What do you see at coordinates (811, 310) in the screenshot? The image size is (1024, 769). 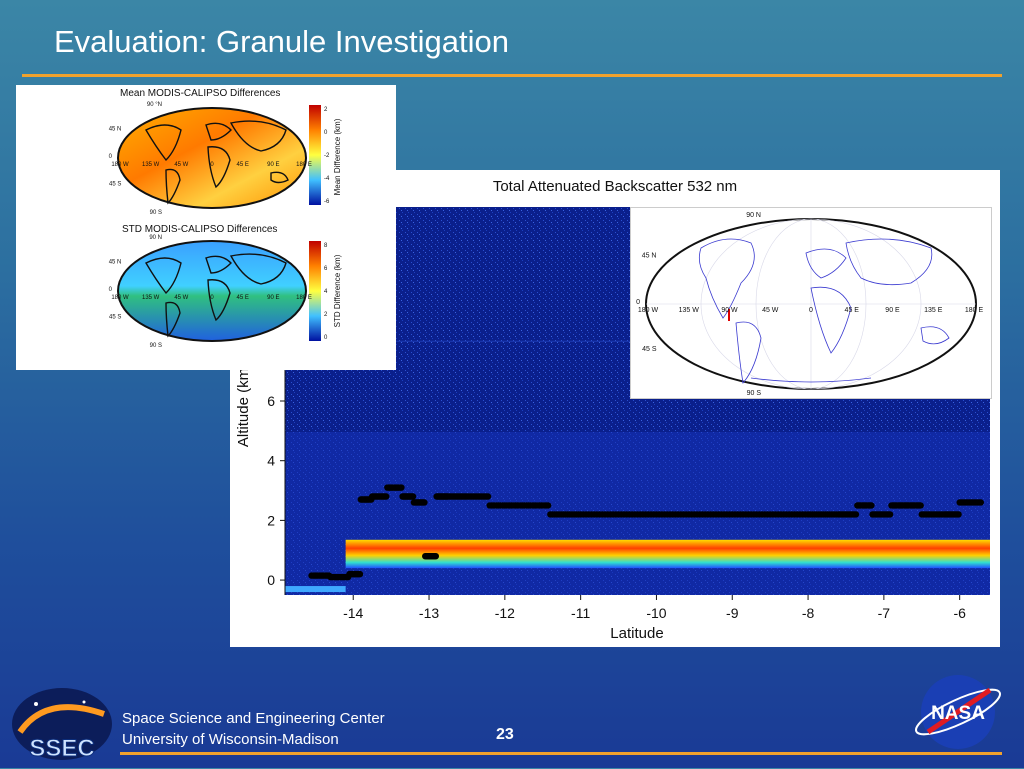 I see `map-lon-label: 0` at bounding box center [811, 310].